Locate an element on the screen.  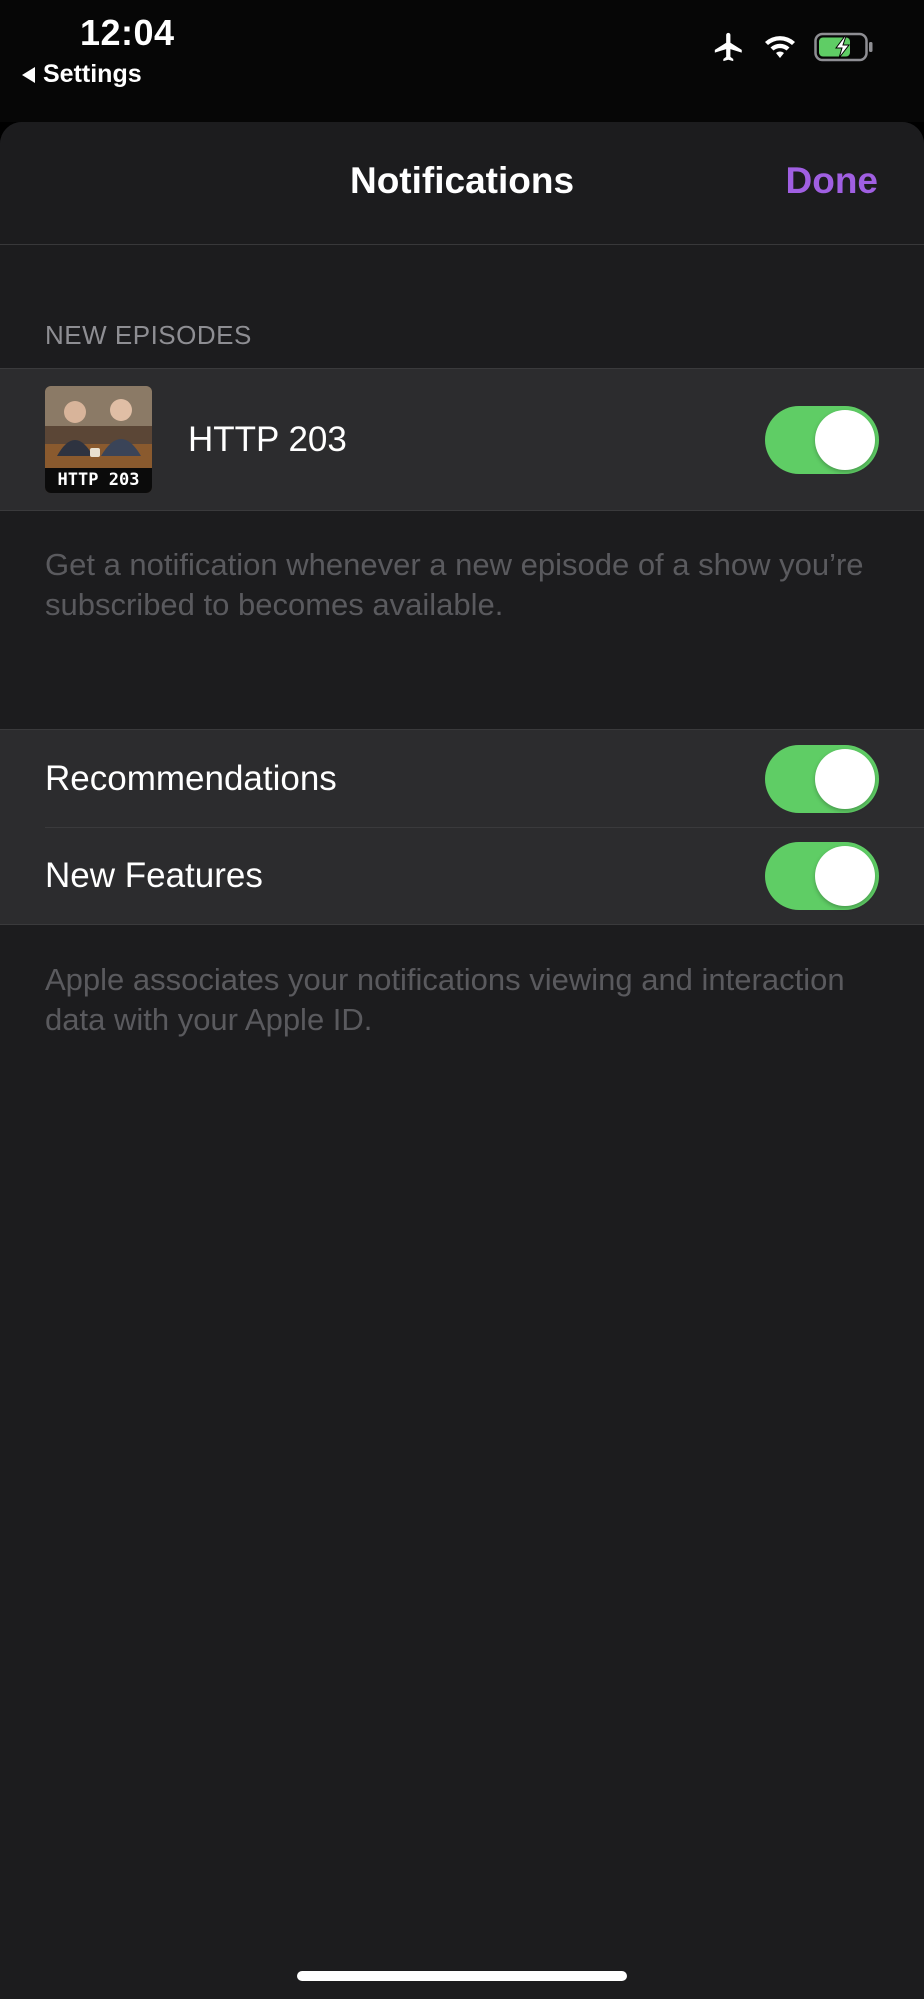
new-features-toggle is located at coordinates (822, 875).